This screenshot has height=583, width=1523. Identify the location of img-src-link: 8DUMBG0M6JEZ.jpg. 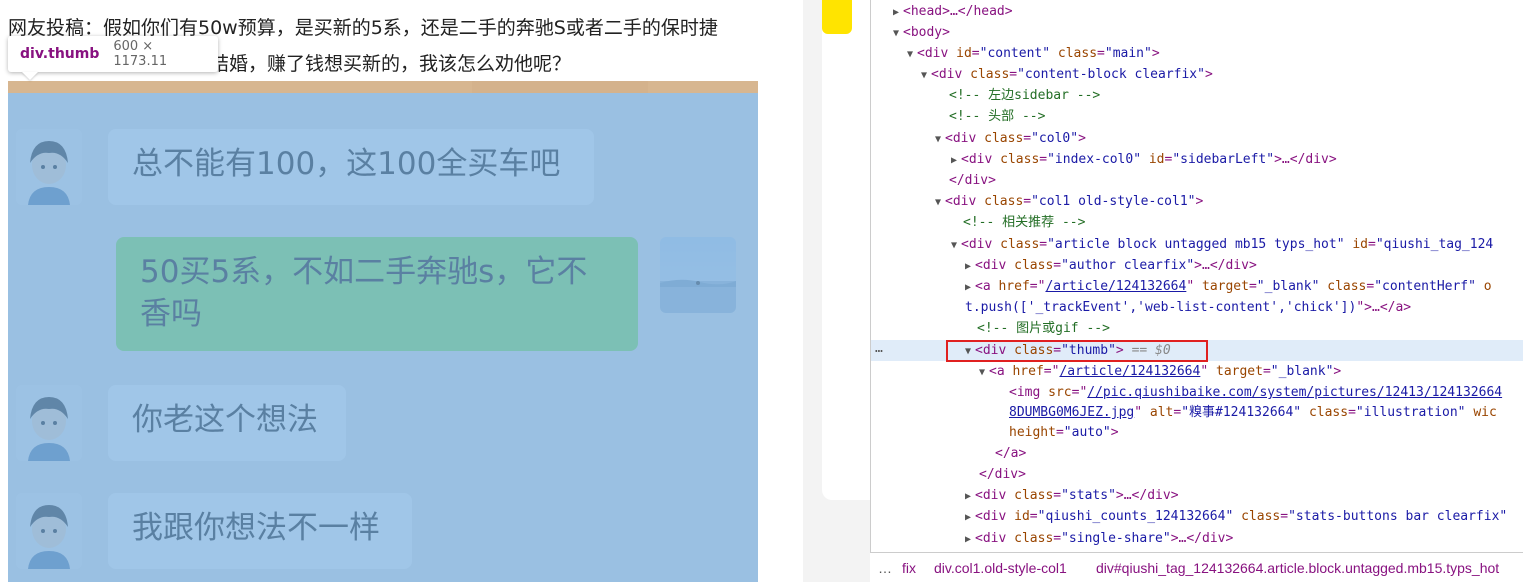
(1071, 412).